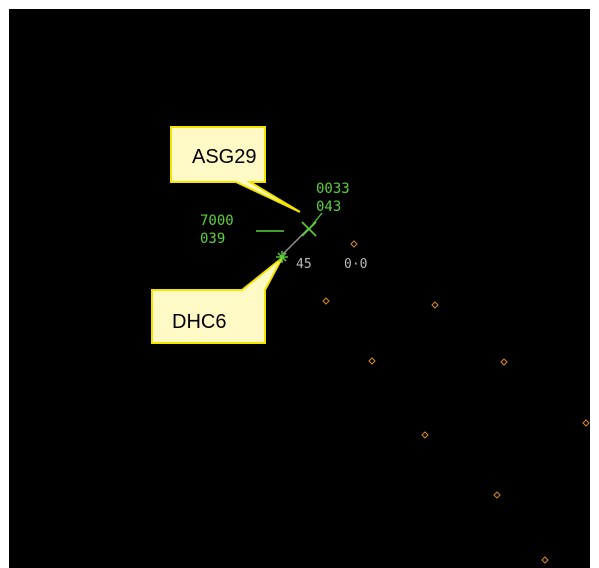  I want to click on callout-asg29: ASG29, so click(235, 169).